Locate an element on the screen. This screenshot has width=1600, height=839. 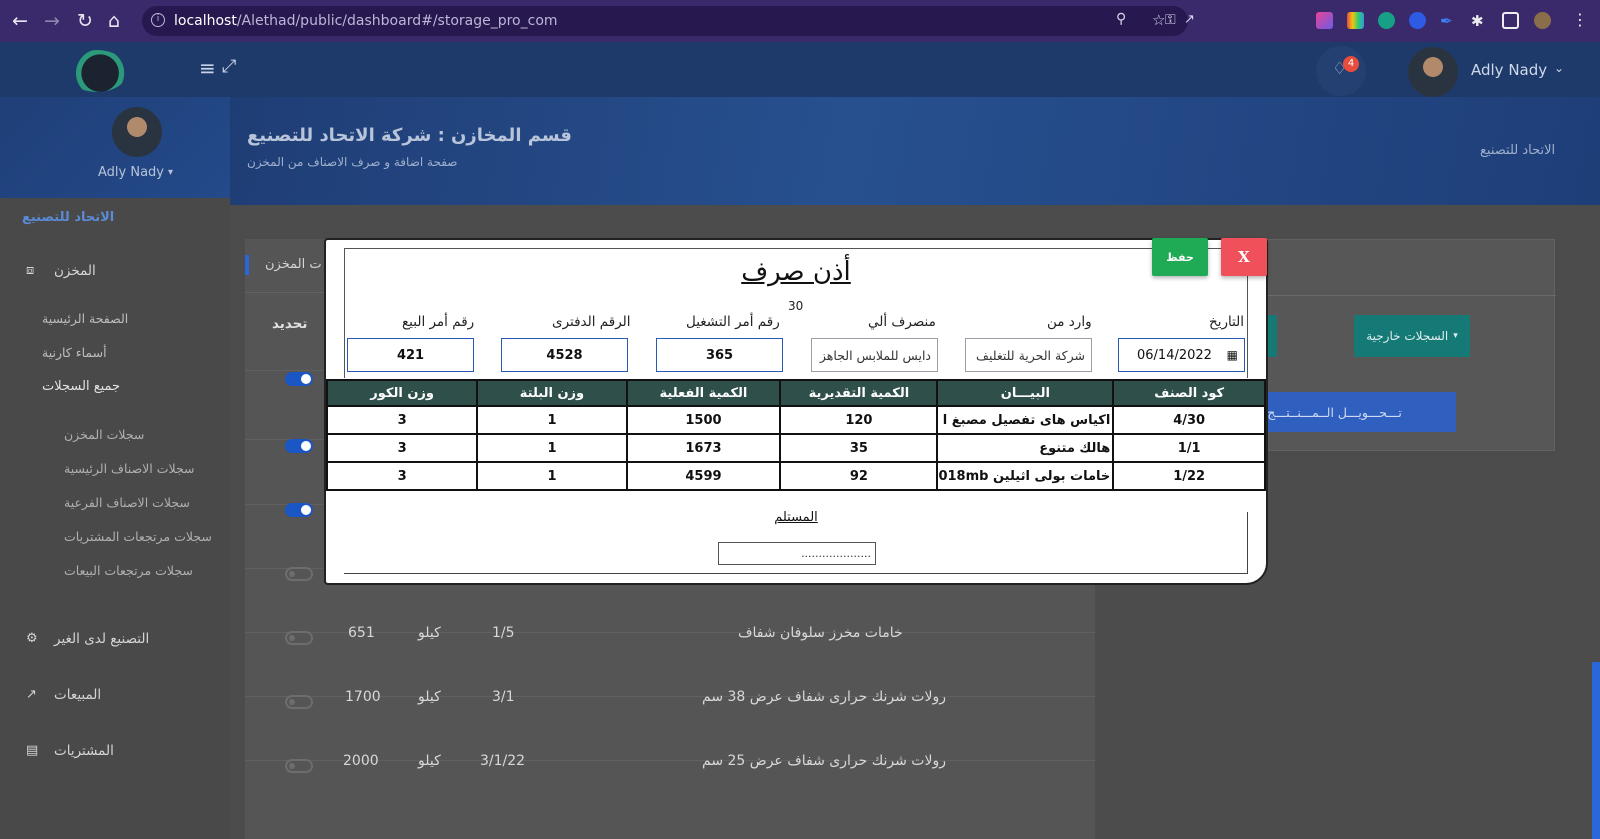
label-from: وارد من is located at coordinates (1069, 322).